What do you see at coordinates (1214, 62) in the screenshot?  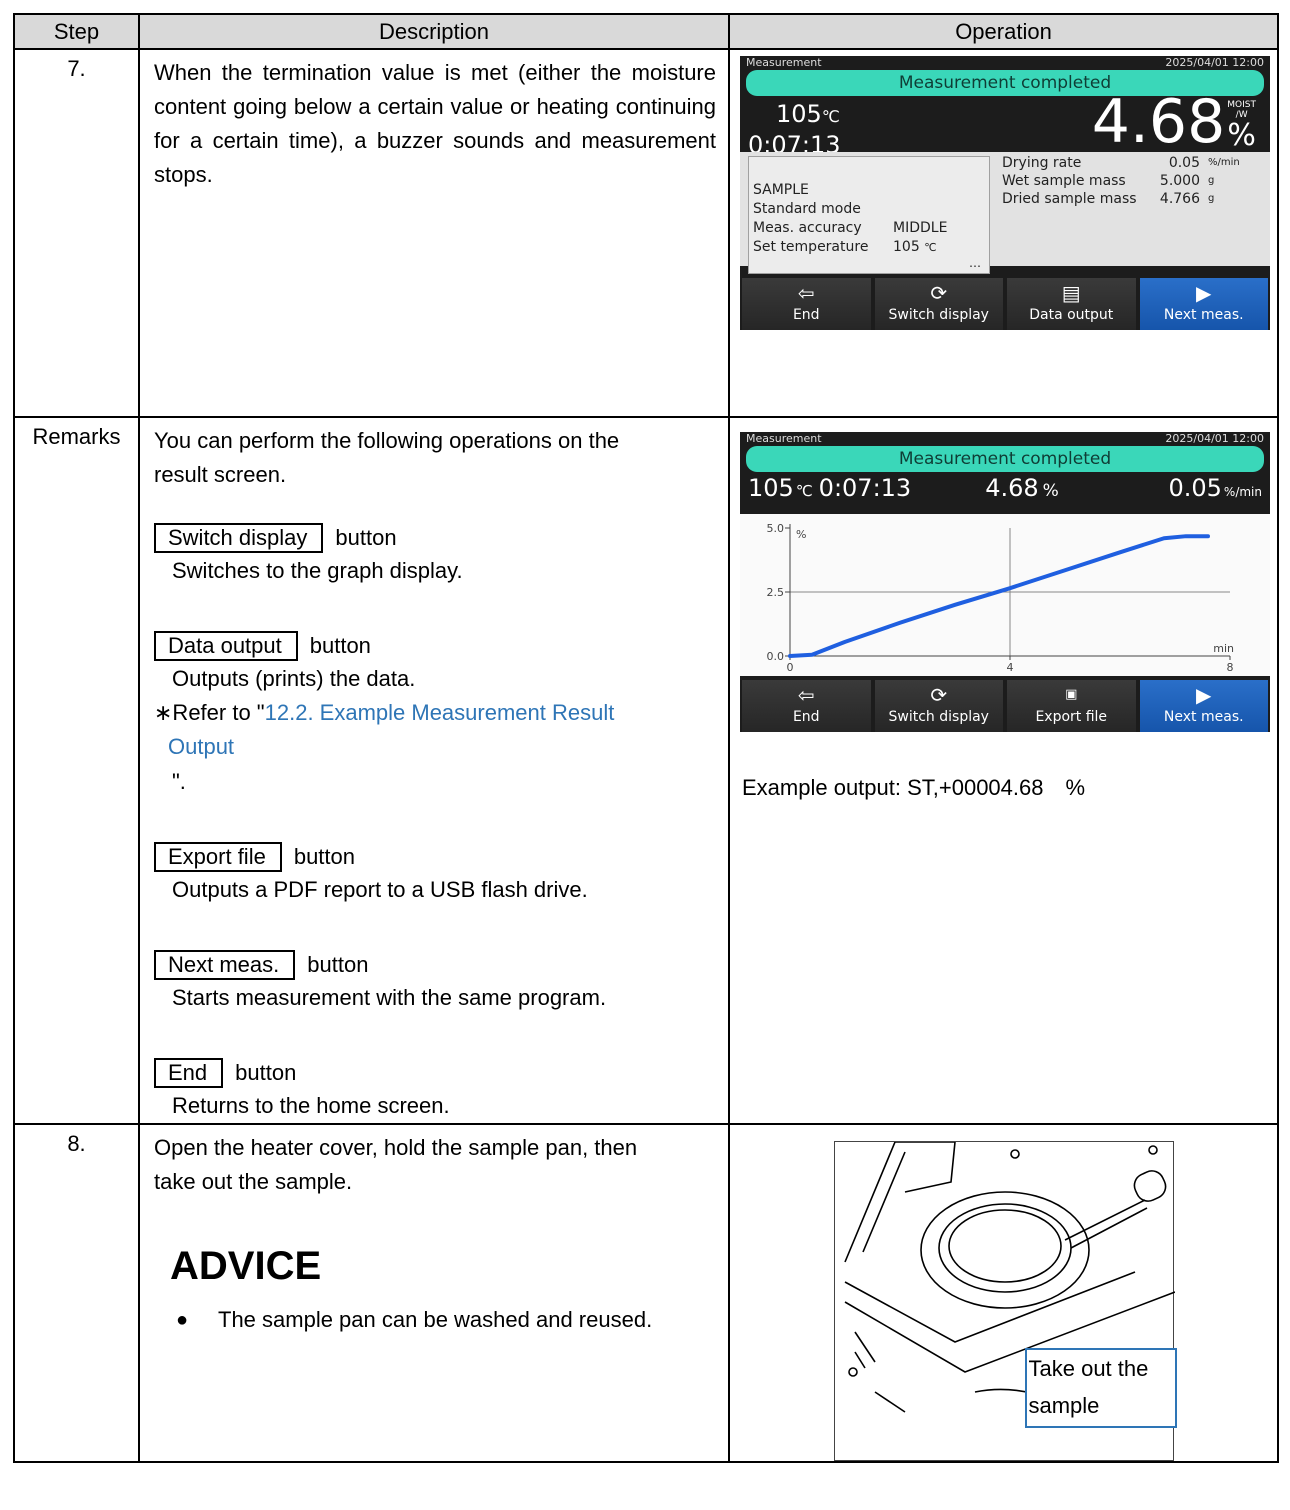 I see `screen-datetime: 2025/04/01 12:00` at bounding box center [1214, 62].